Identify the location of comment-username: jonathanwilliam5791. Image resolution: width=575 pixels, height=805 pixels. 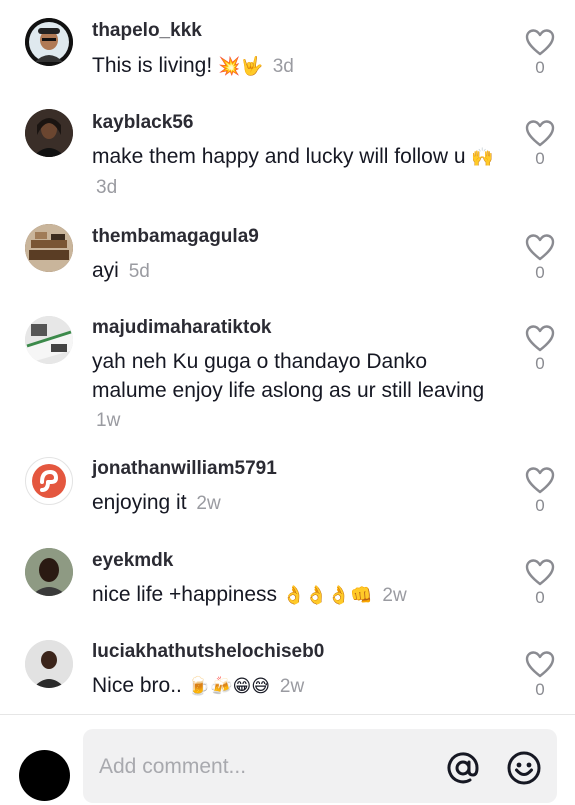
(299, 469).